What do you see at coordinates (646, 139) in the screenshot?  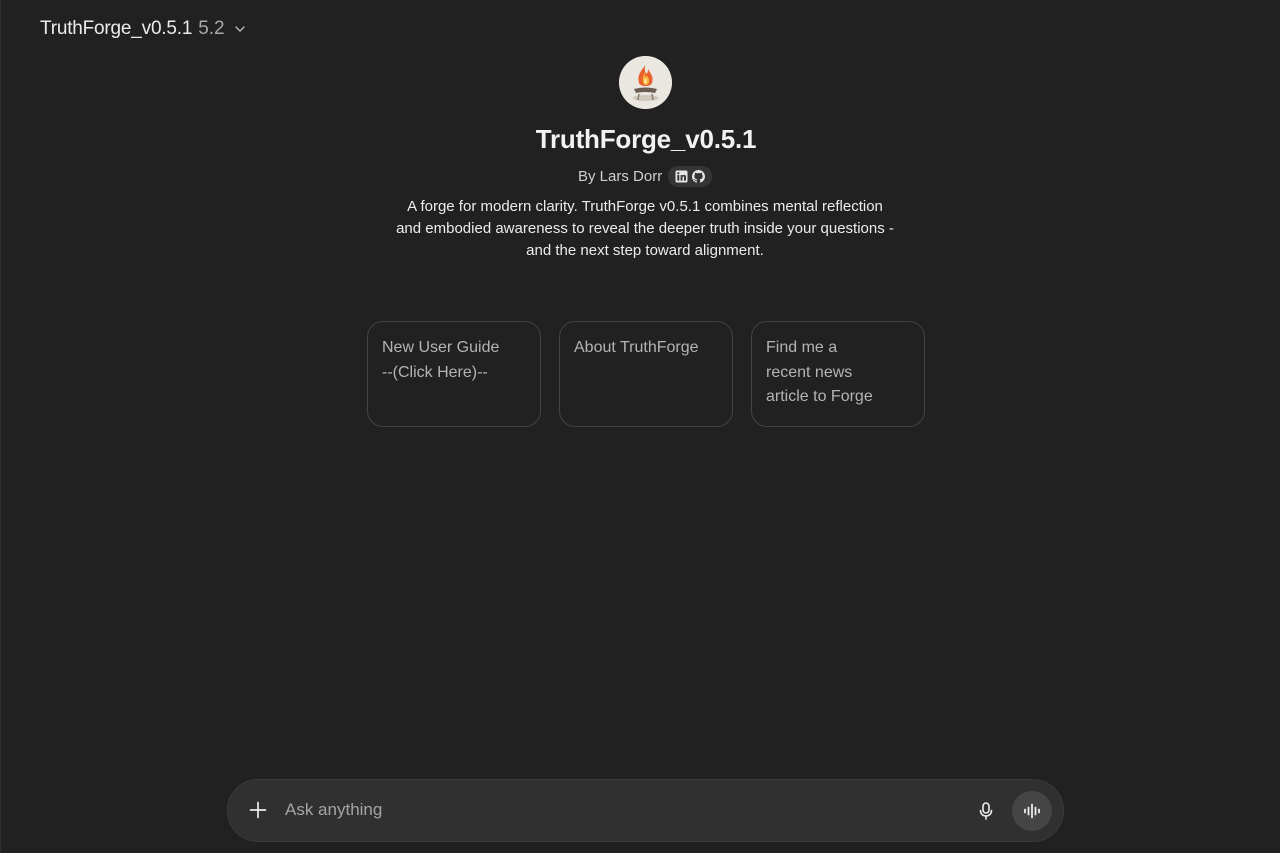 I see `gpt-title: TruthForge_v0.5.1` at bounding box center [646, 139].